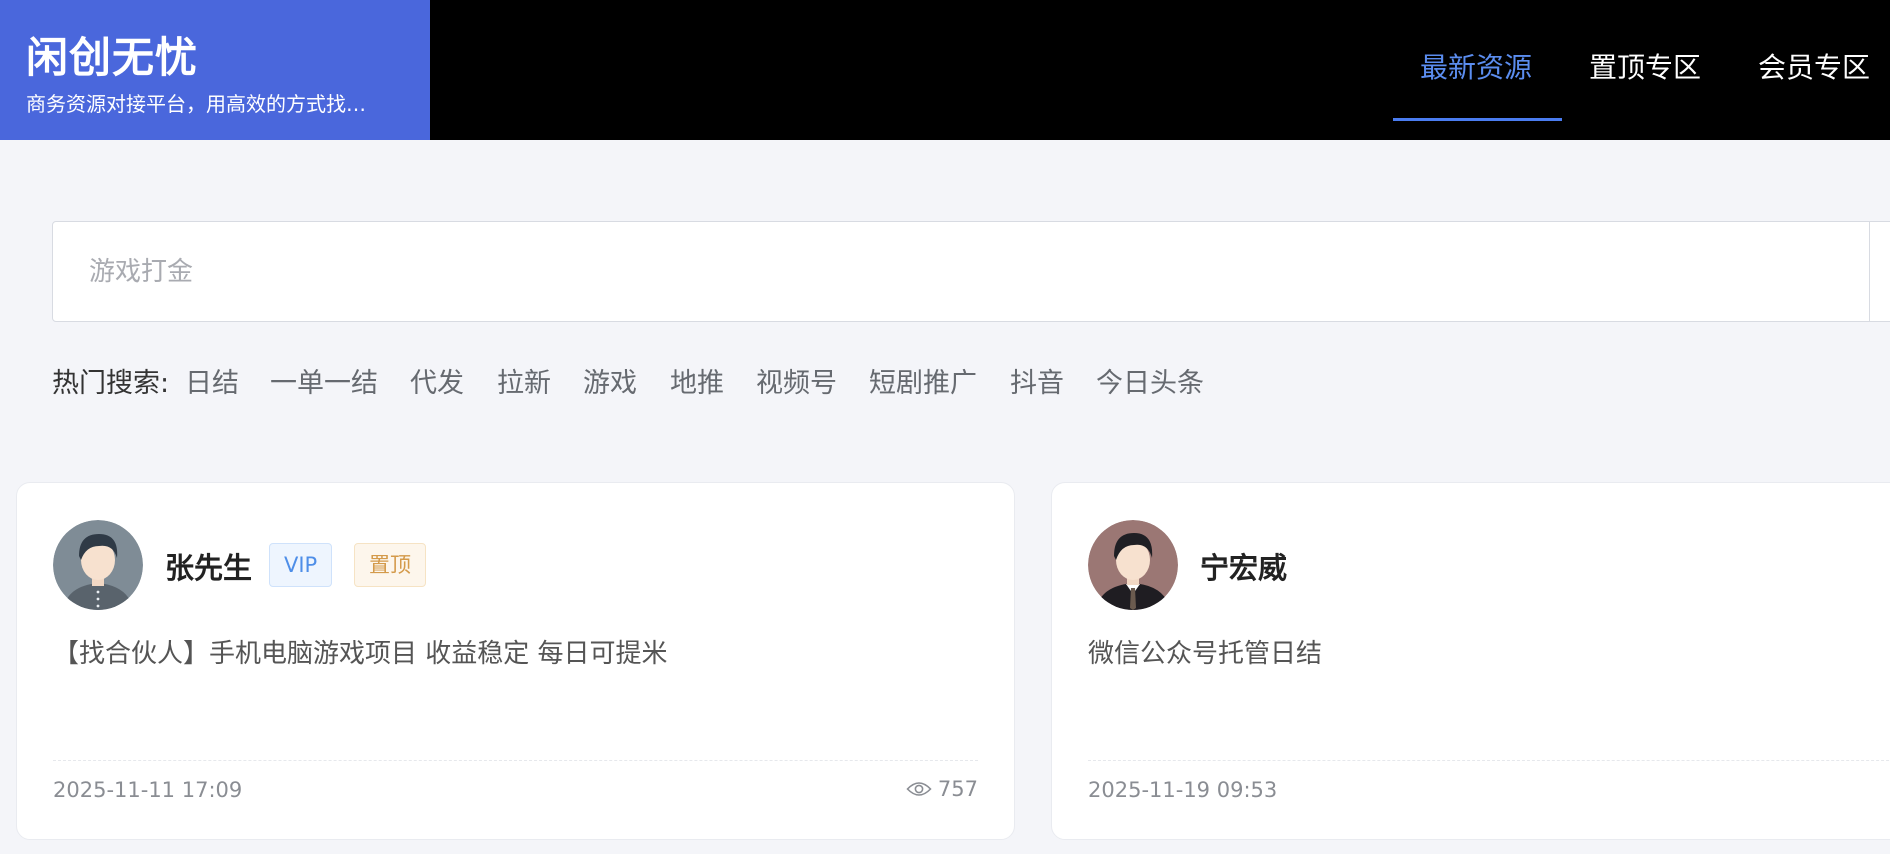 The height and width of the screenshot is (854, 1890). Describe the element at coordinates (796, 380) in the screenshot. I see `hot-search-item: 视频号` at that location.